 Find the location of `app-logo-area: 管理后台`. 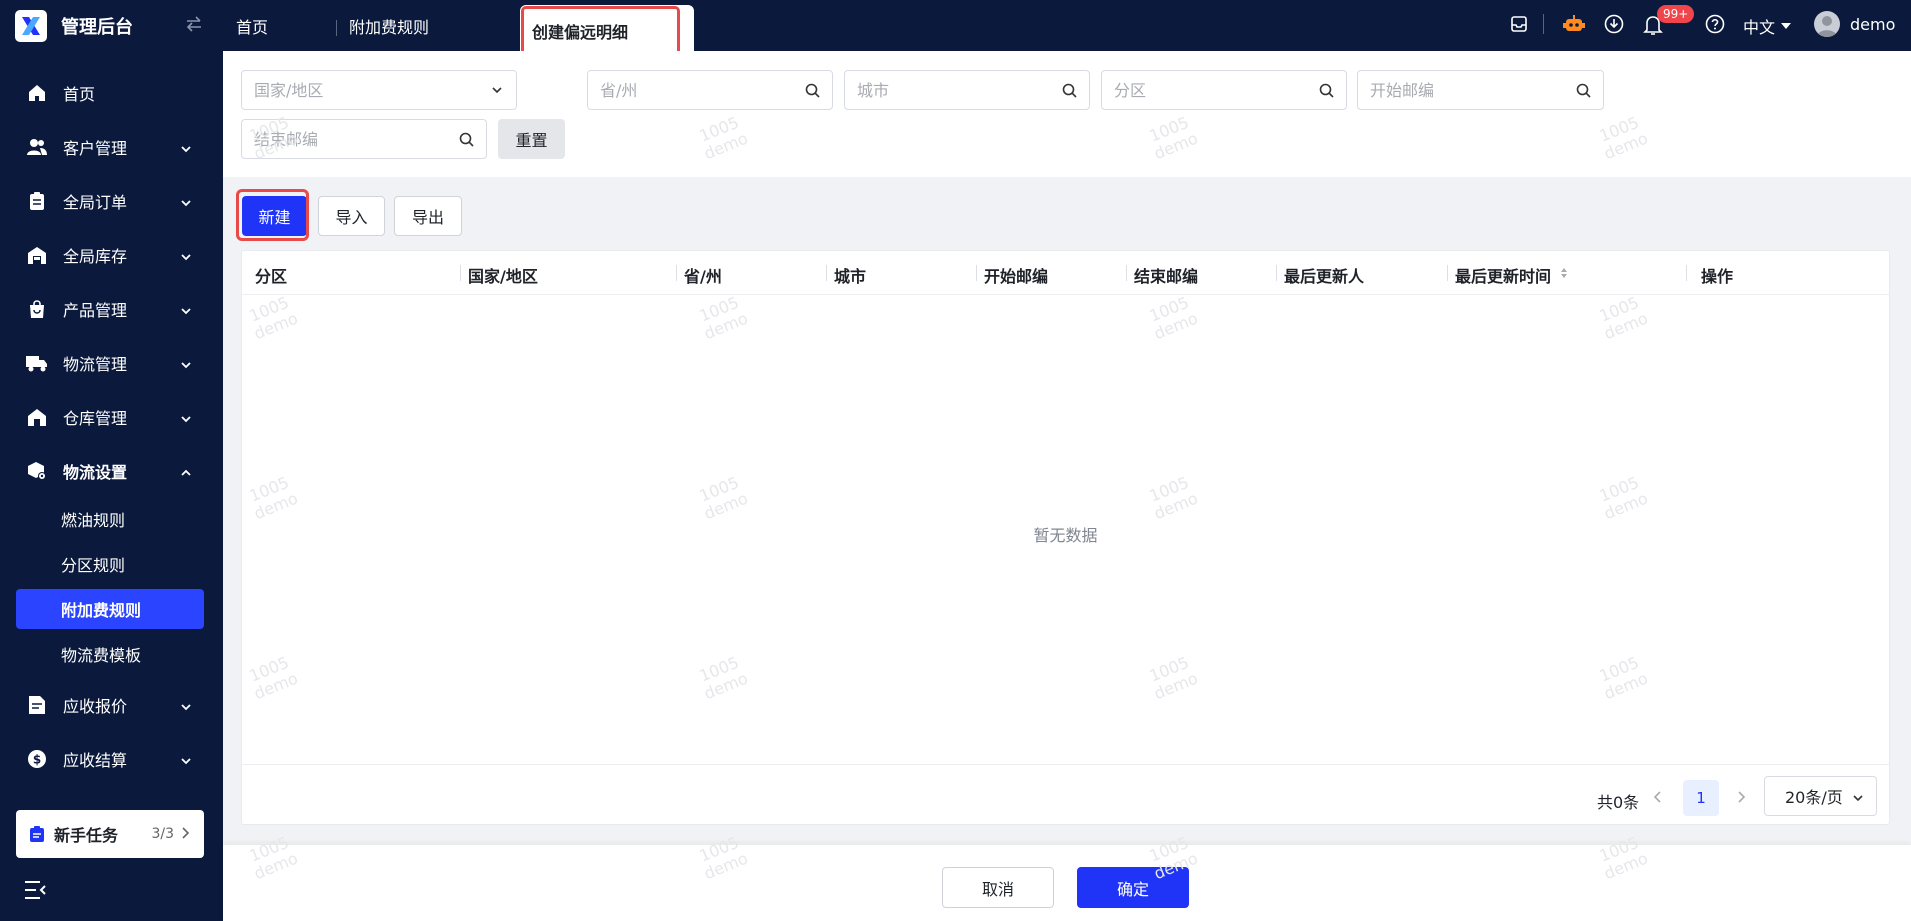

app-logo-area: 管理后台 is located at coordinates (111, 25).